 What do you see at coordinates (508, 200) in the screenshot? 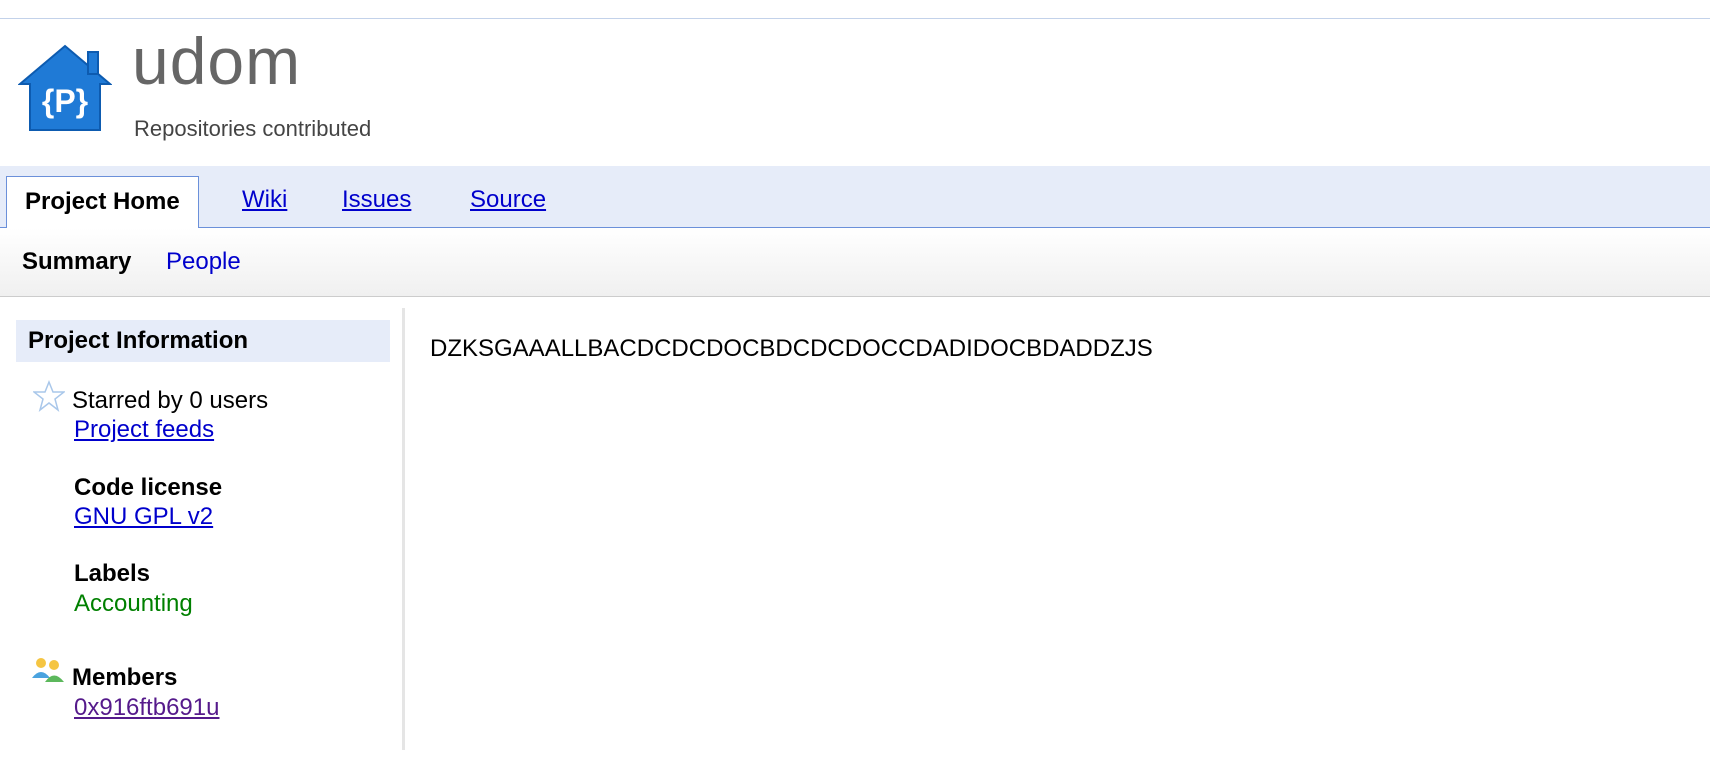
I see `tab-source: Source` at bounding box center [508, 200].